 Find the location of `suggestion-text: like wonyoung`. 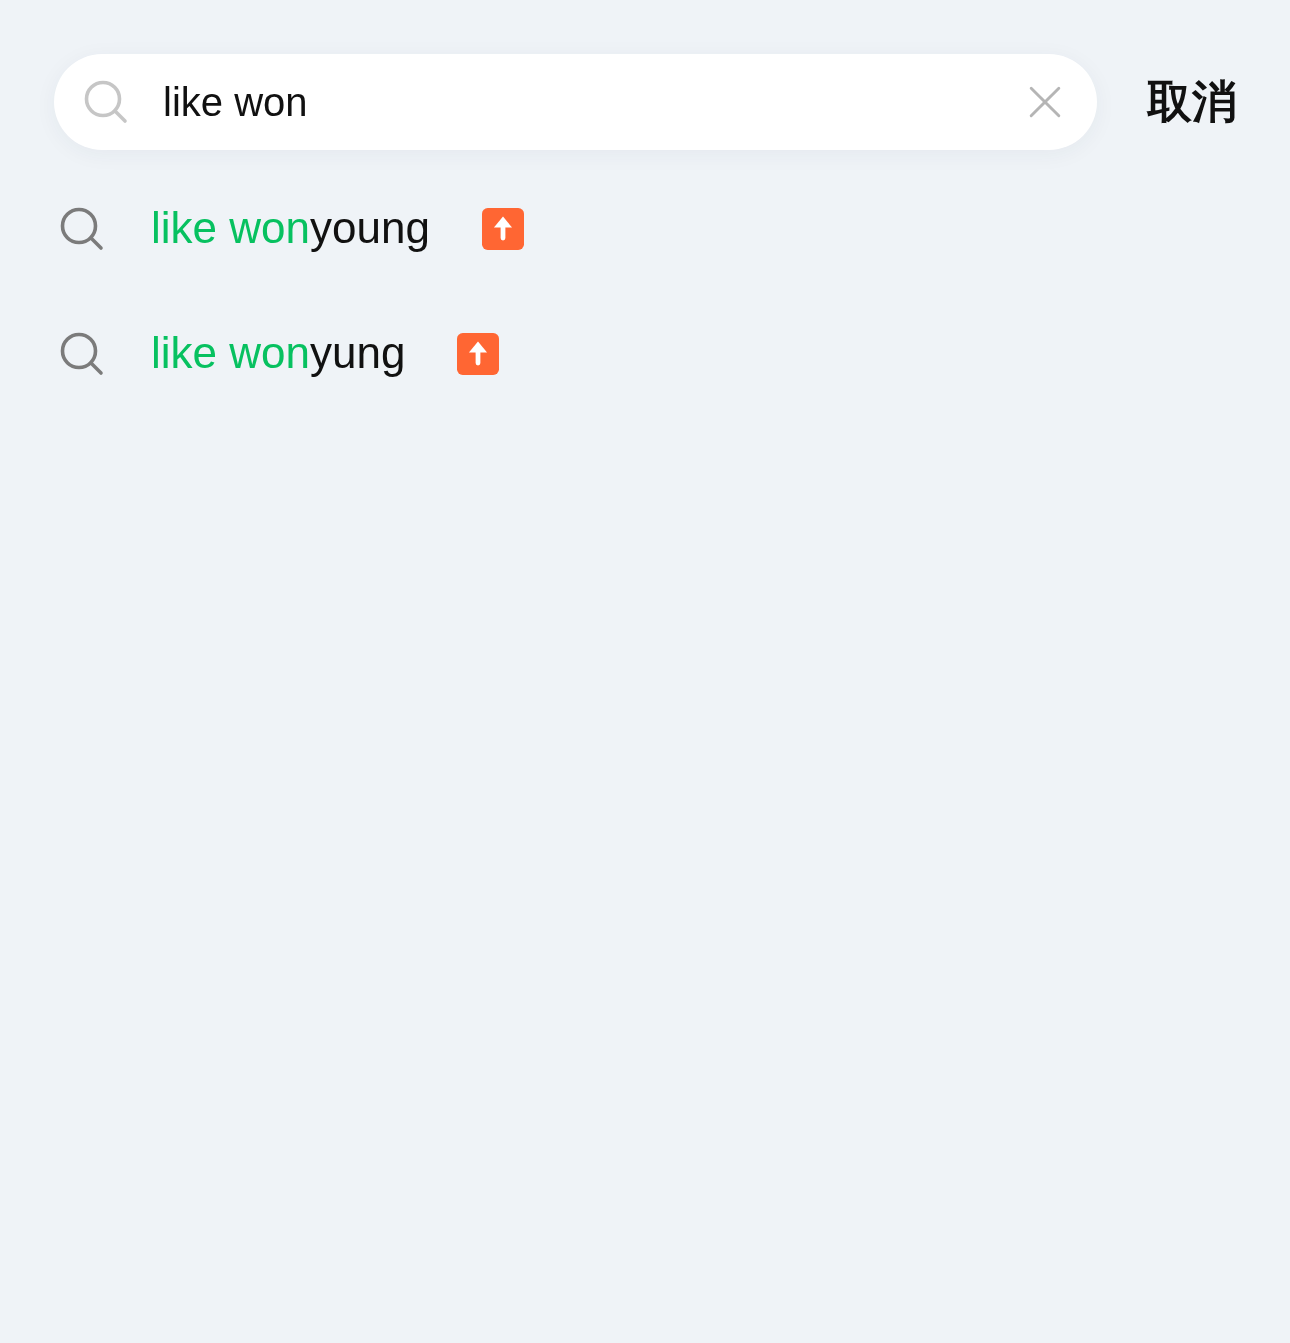

suggestion-text: like wonyoung is located at coordinates (290, 228).